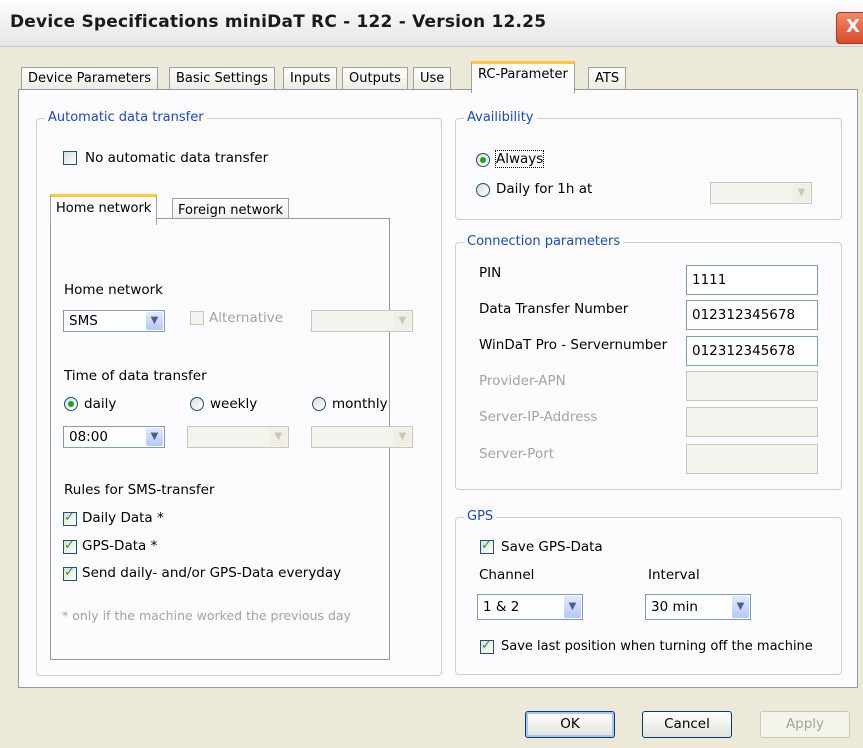  Describe the element at coordinates (573, 345) in the screenshot. I see `servernumber-label: WinDaT Pro - Servernumber` at that location.